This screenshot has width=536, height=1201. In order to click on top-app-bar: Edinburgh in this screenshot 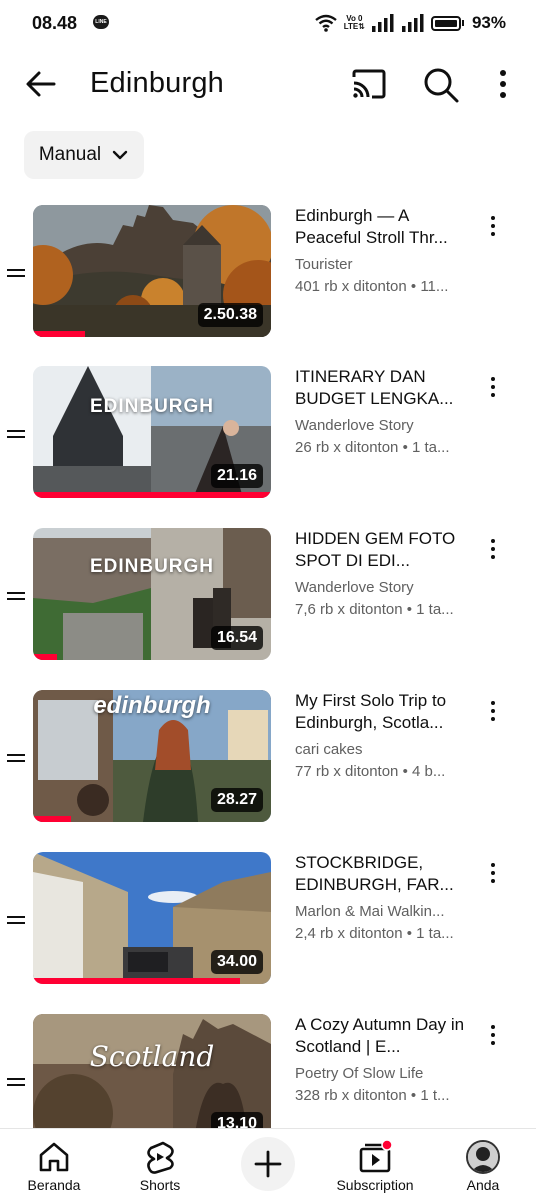, I will do `click(268, 85)`.